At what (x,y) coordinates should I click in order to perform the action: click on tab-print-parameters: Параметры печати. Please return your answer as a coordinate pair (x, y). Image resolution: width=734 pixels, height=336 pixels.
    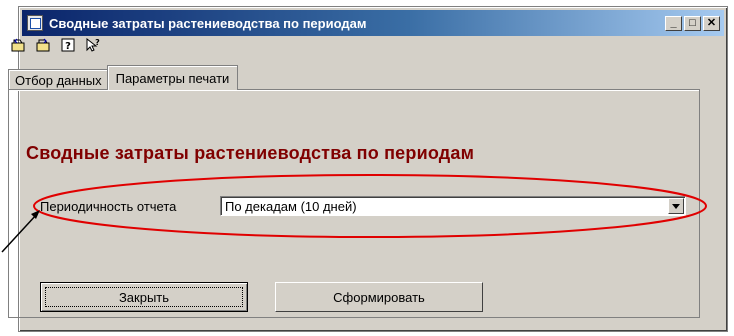
    Looking at the image, I should click on (172, 77).